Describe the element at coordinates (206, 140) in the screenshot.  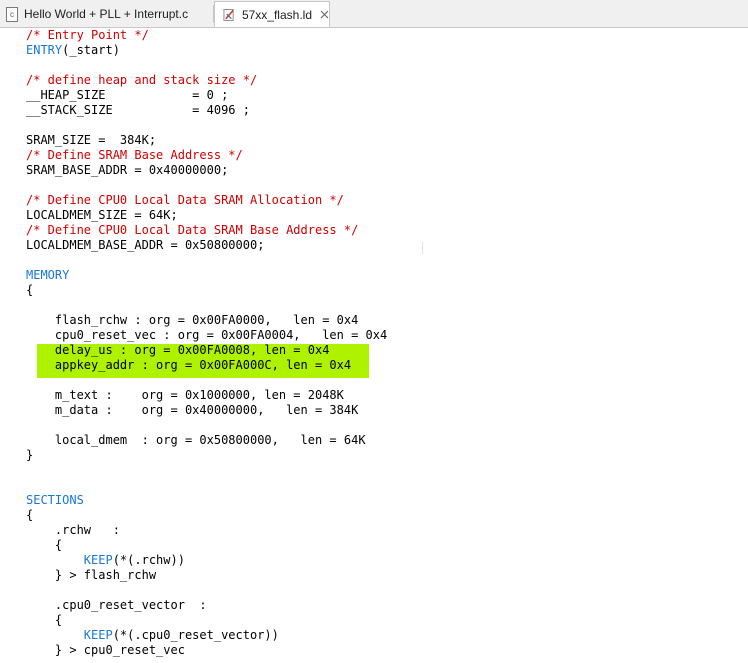
I see `code-line: SRAM_SIZE = 384K;` at that location.